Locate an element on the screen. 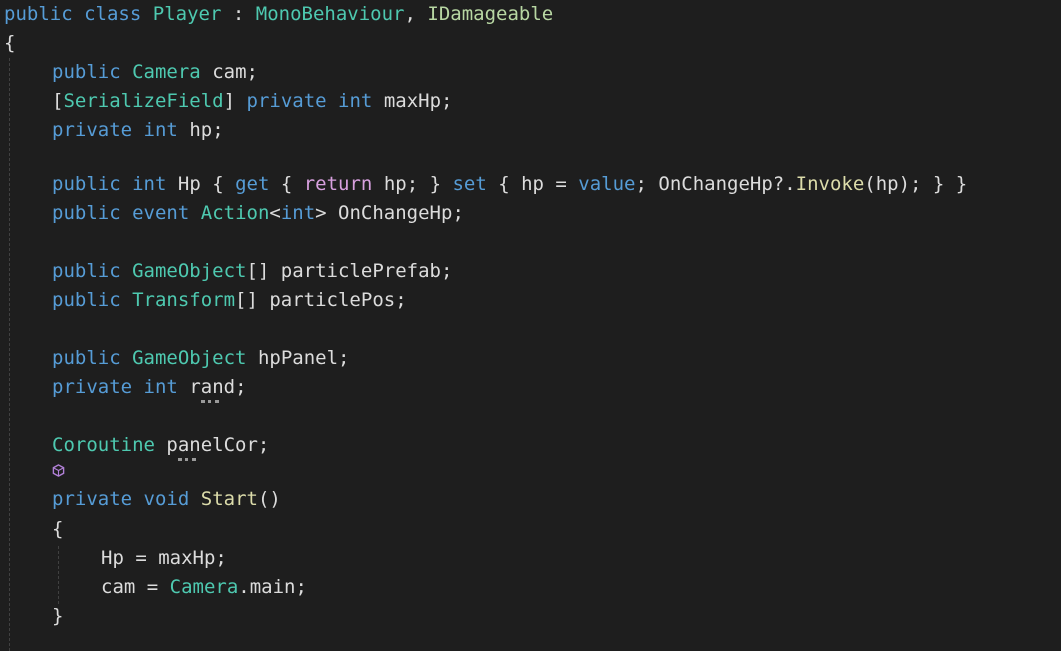 This screenshot has width=1061, height=651. code-line-method-close: } is located at coordinates (57, 616).